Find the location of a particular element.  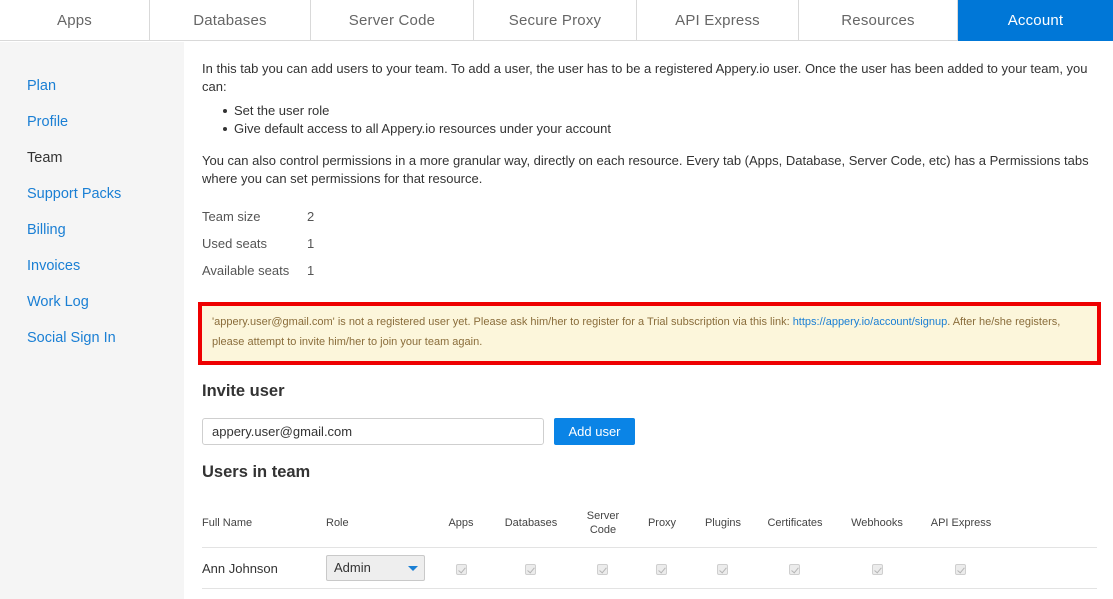

stat-label: Team size is located at coordinates (231, 216).